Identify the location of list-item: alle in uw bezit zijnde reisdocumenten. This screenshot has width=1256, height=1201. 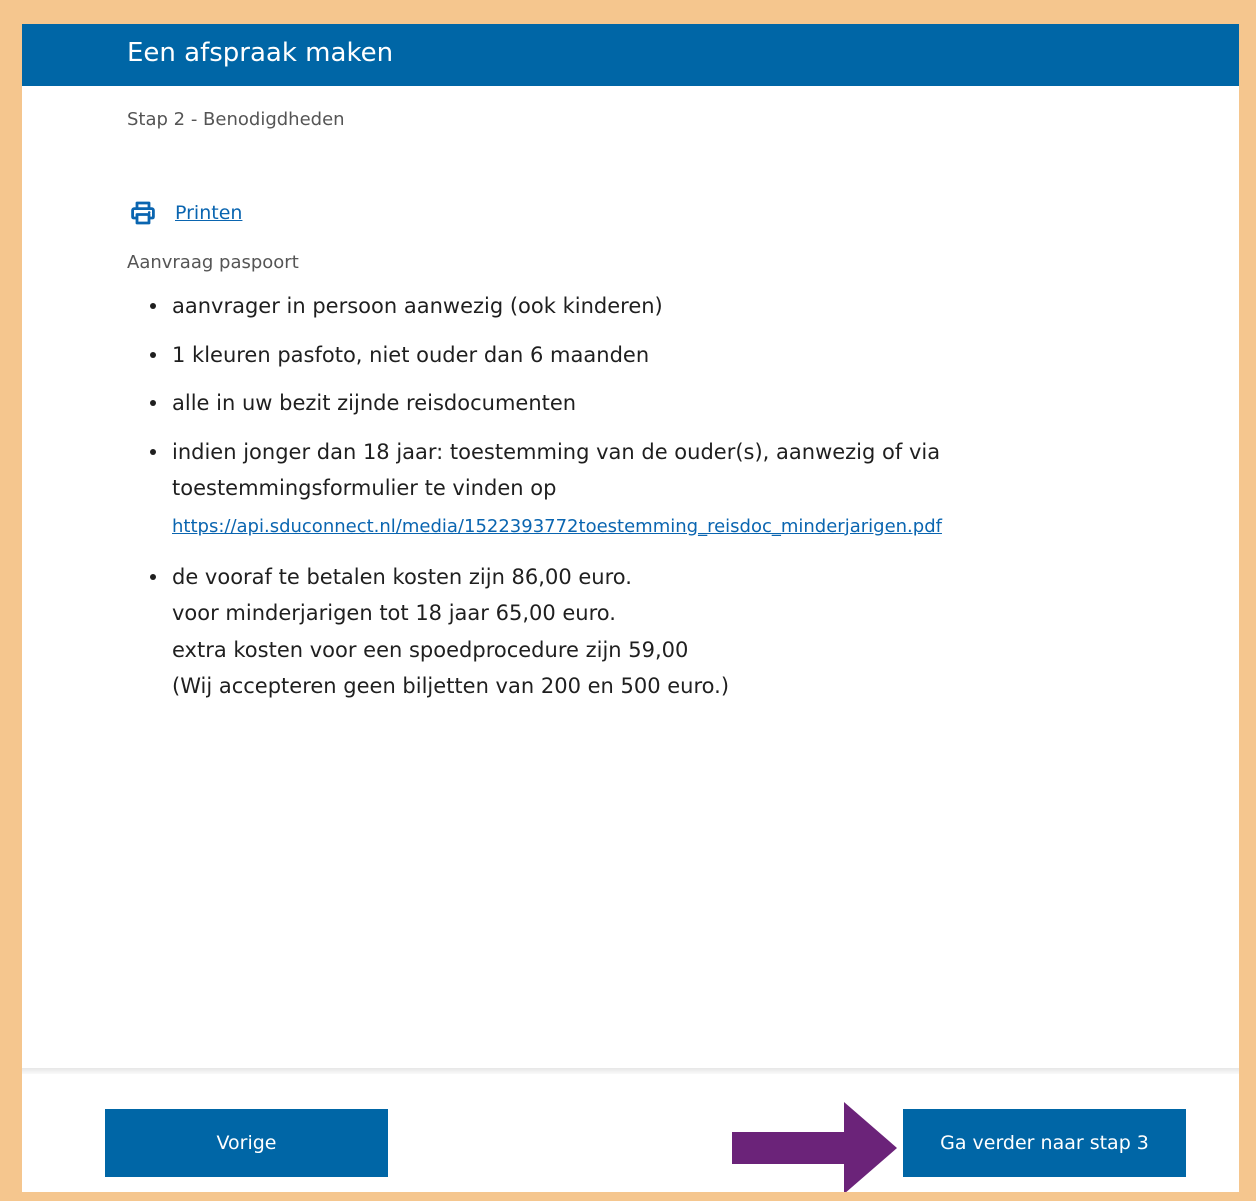
(600, 403).